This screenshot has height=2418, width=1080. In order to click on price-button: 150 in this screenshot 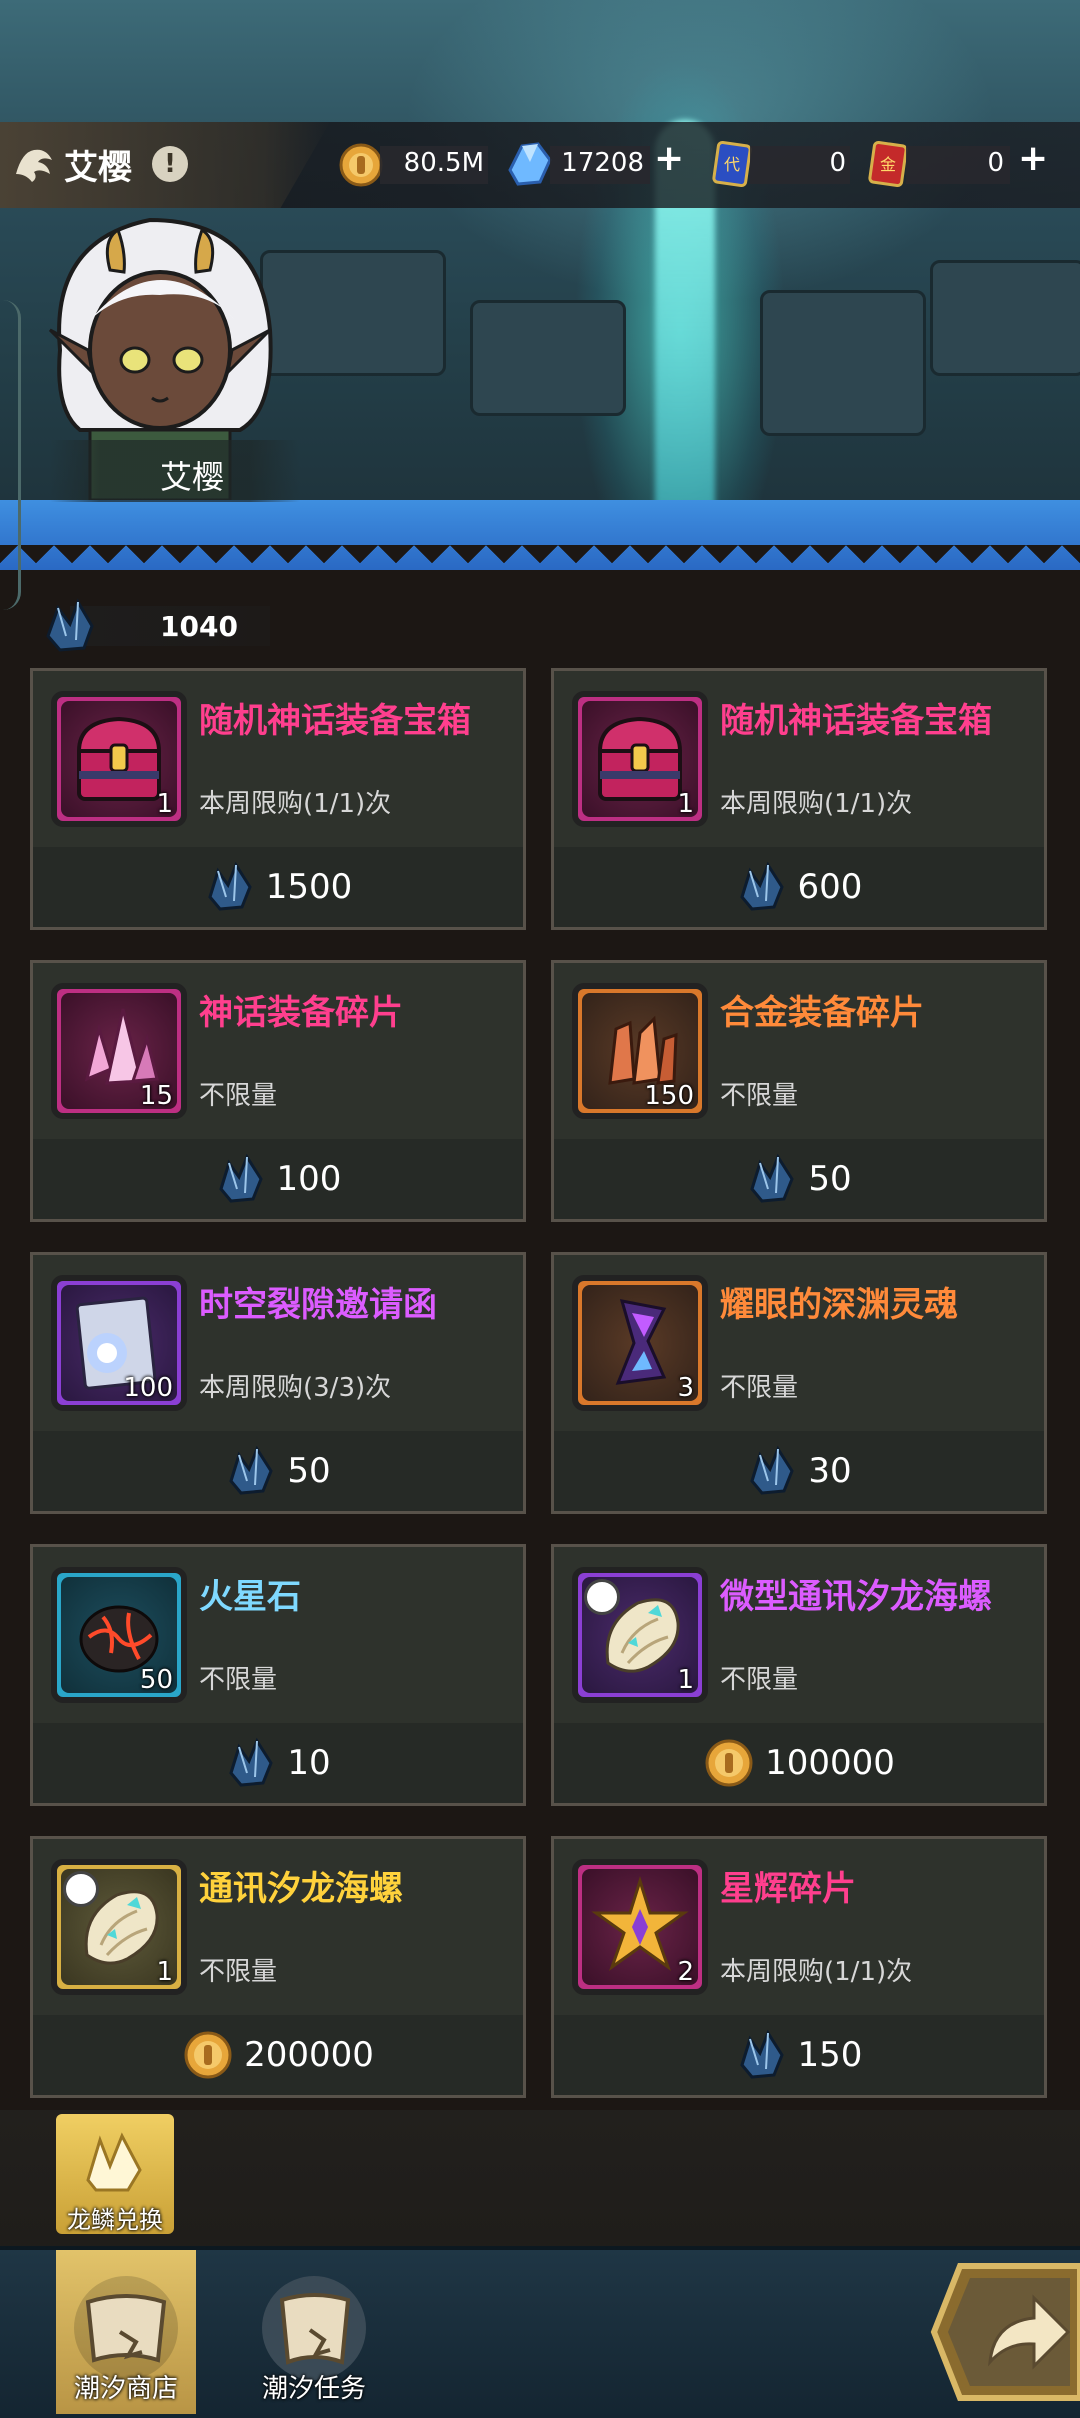, I will do `click(799, 2055)`.